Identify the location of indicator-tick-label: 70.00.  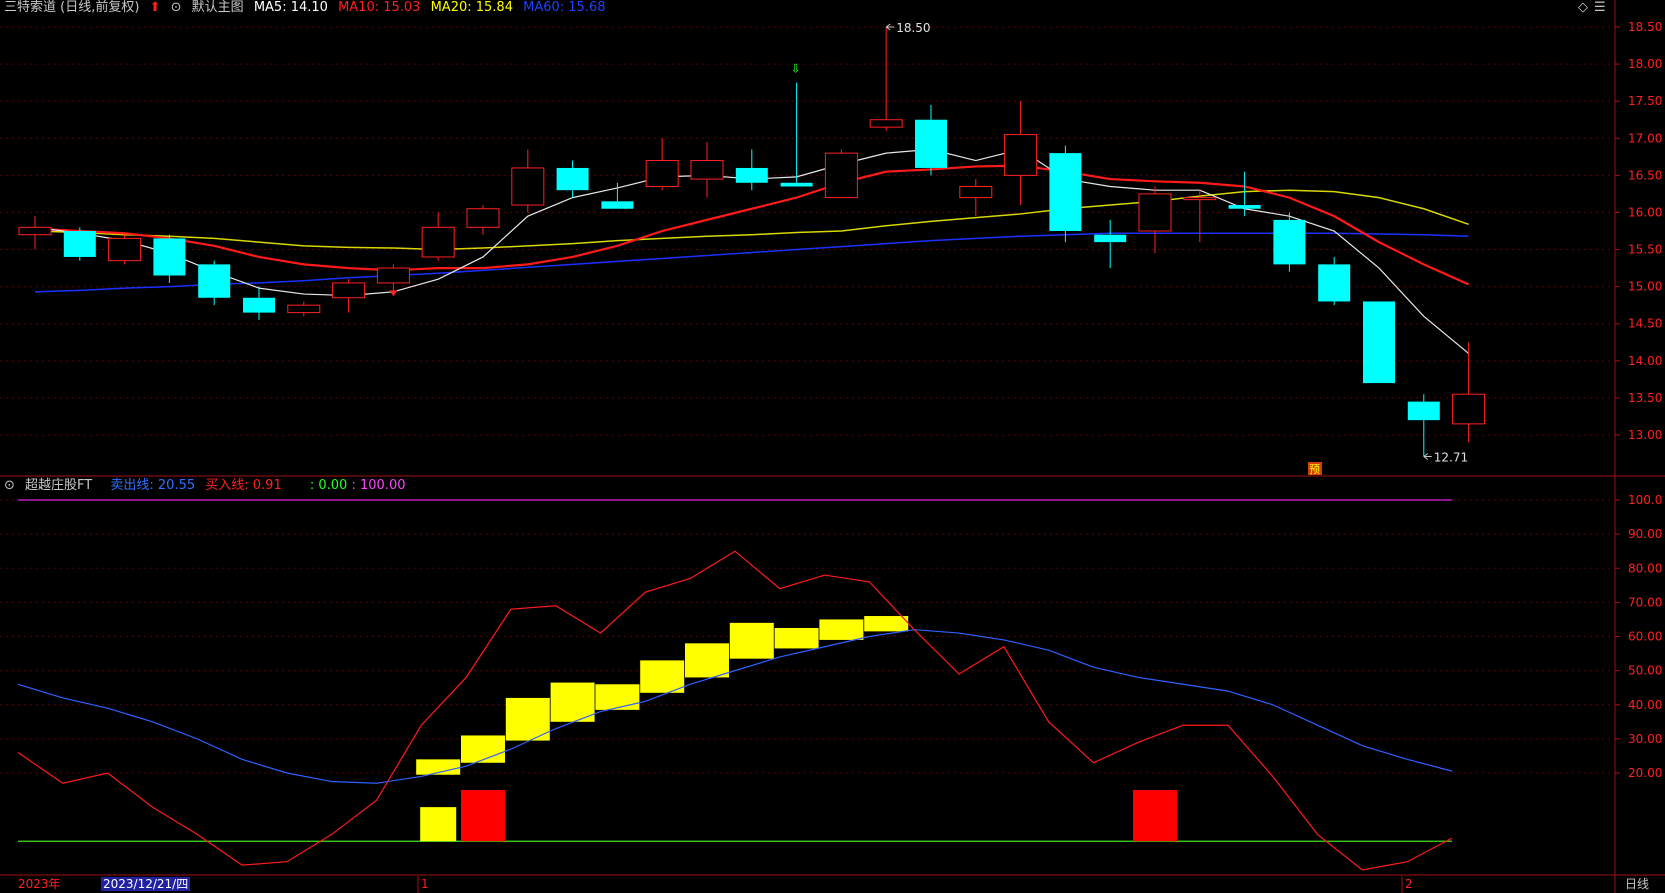
(1645, 602).